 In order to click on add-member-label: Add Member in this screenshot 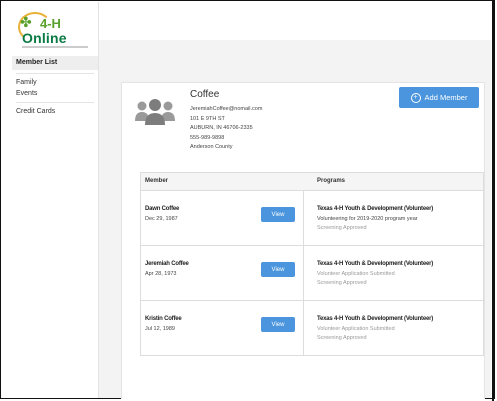, I will do `click(446, 97)`.